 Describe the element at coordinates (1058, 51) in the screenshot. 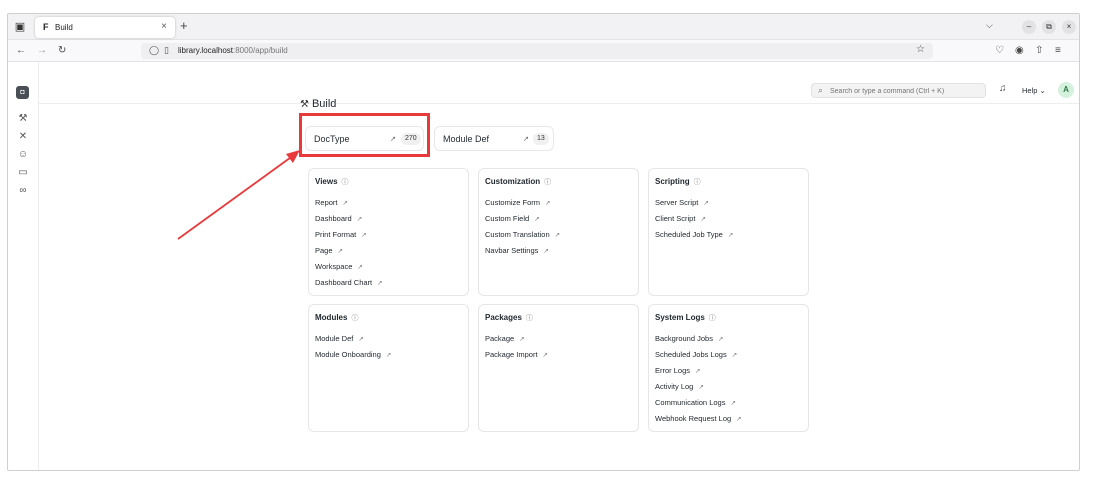

I see `menu-icon: ≡` at that location.